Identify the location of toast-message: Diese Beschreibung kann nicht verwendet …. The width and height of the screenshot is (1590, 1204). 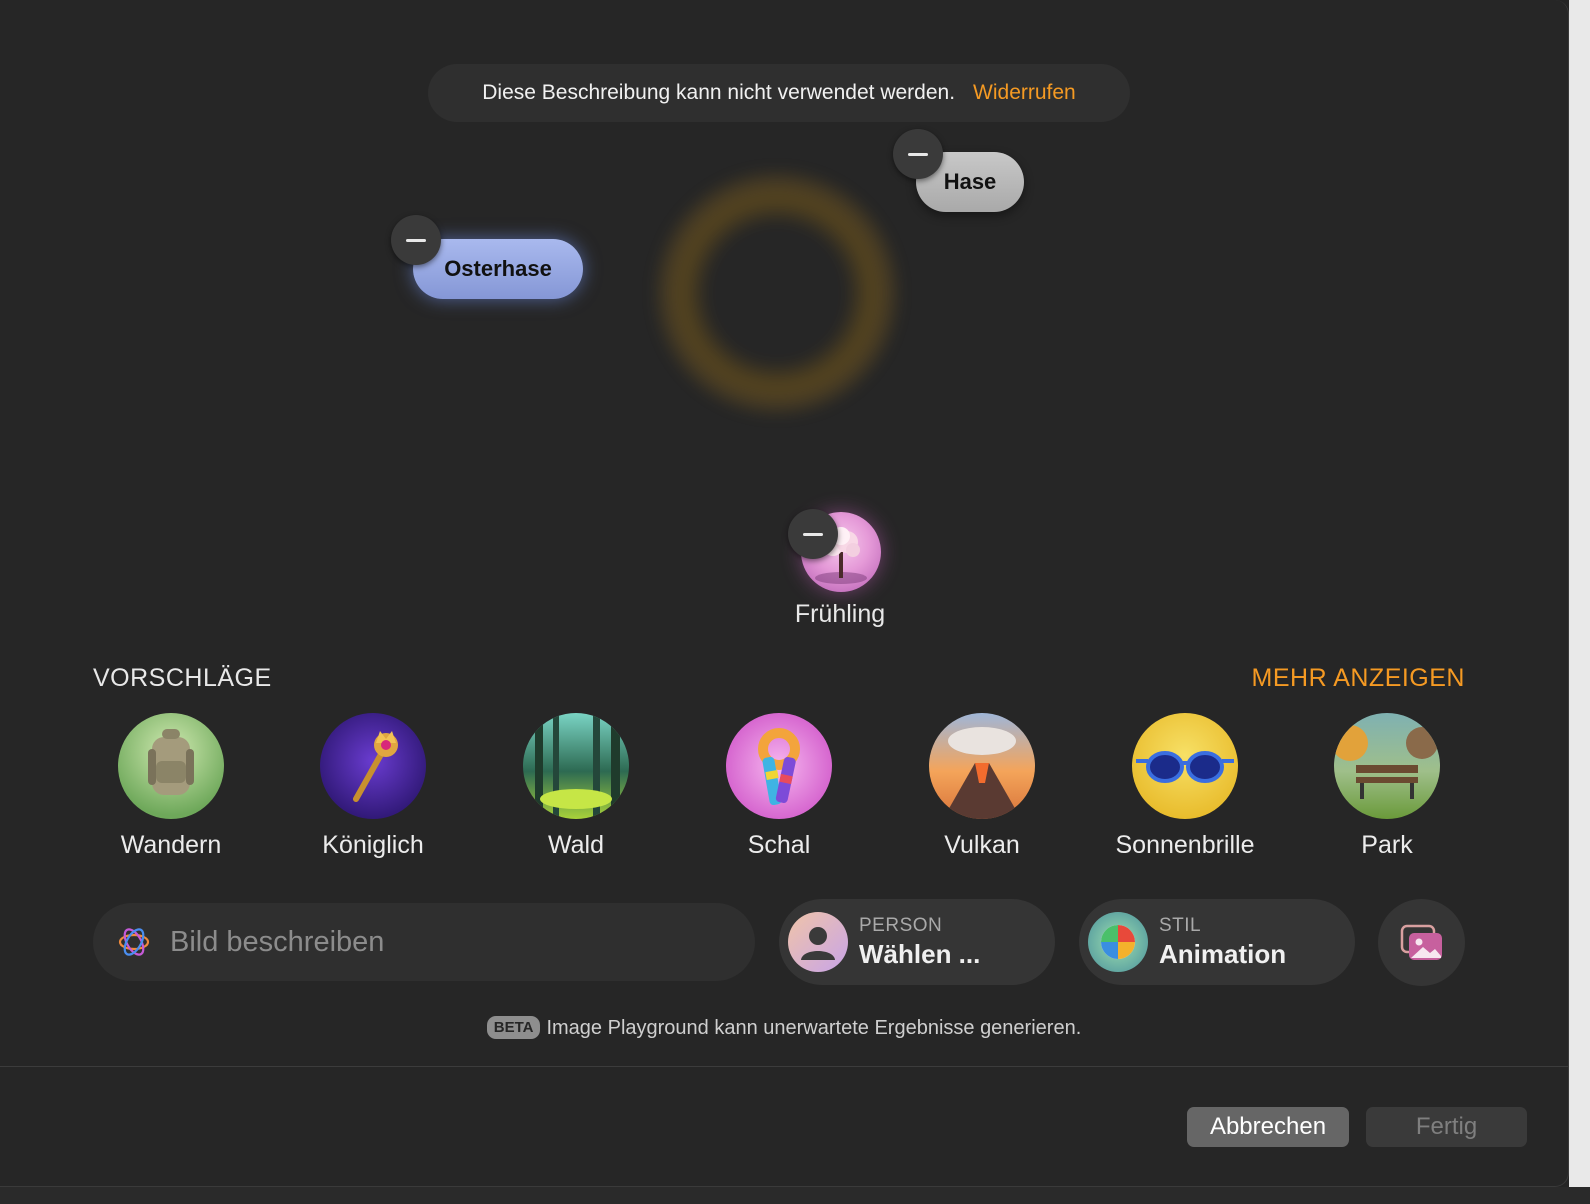
(719, 92).